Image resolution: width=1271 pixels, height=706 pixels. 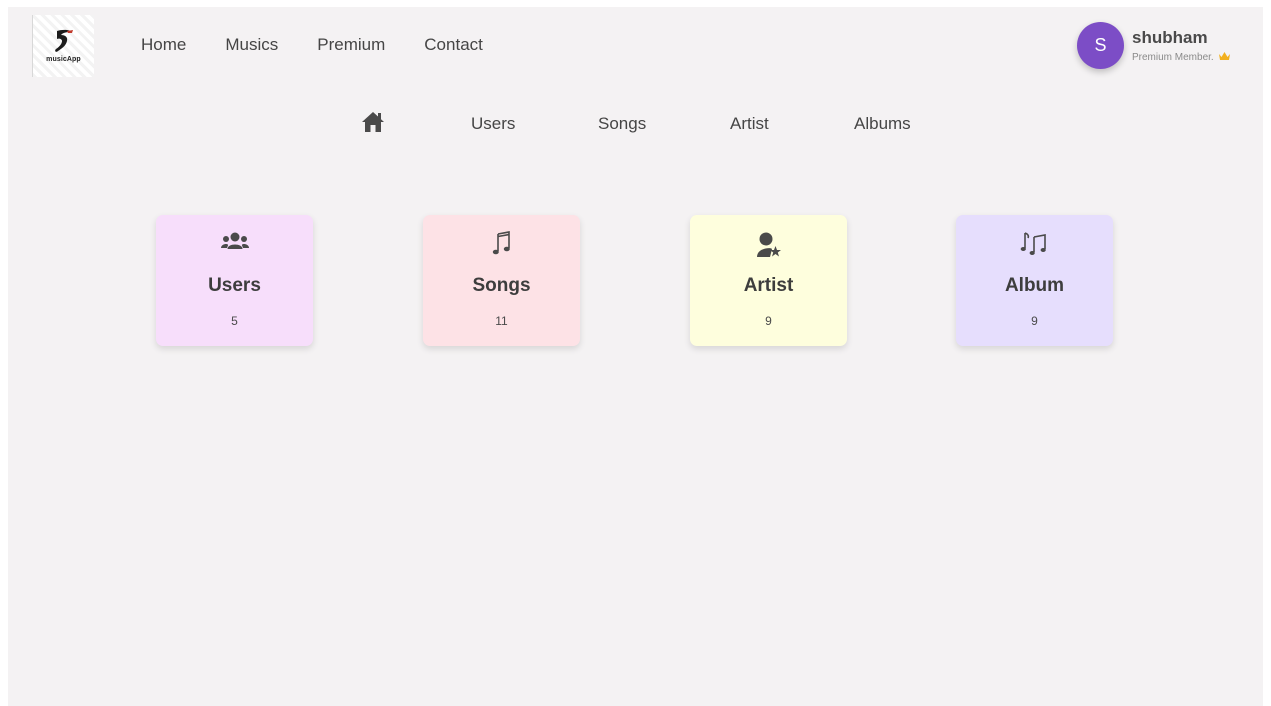 I want to click on card-title: Users, so click(x=234, y=285).